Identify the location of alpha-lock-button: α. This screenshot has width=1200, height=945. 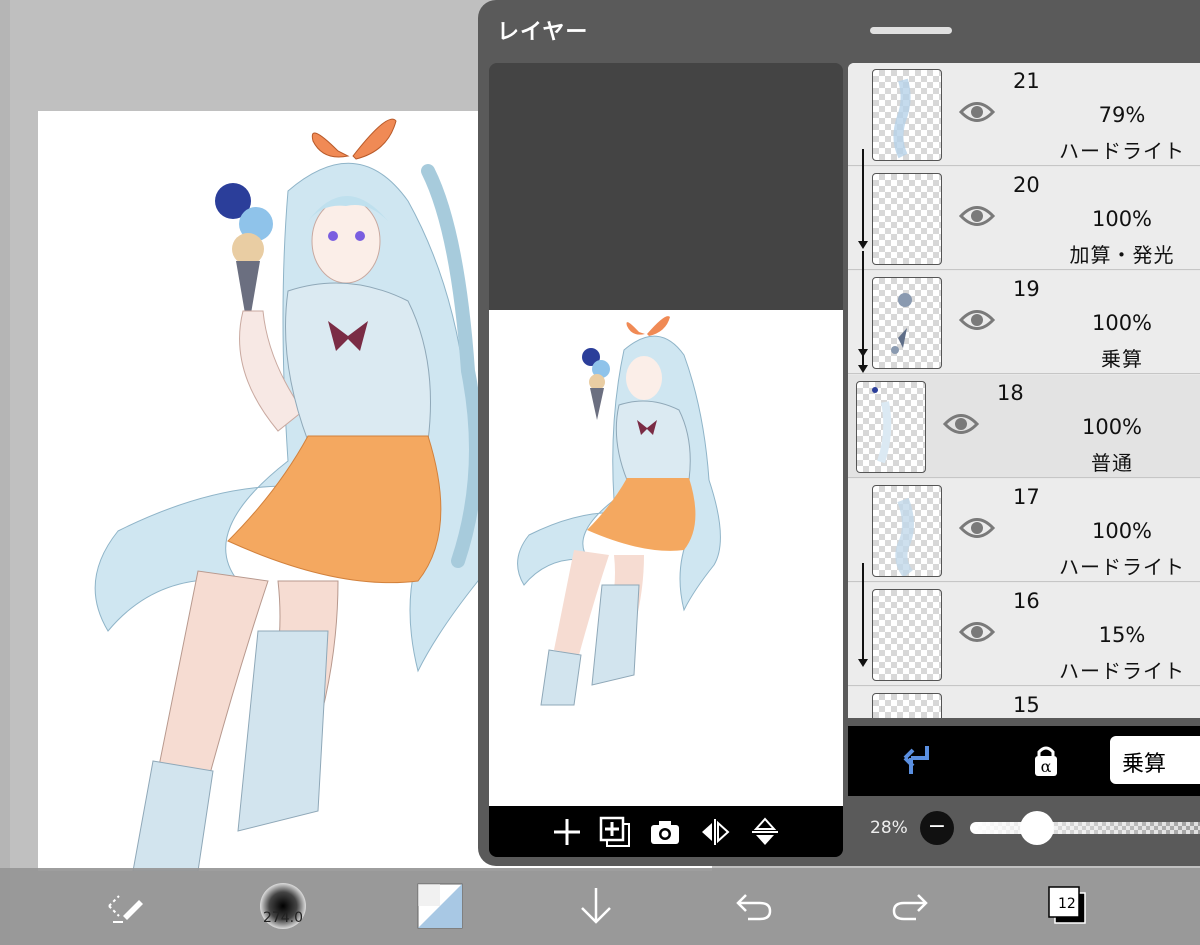
(1046, 761).